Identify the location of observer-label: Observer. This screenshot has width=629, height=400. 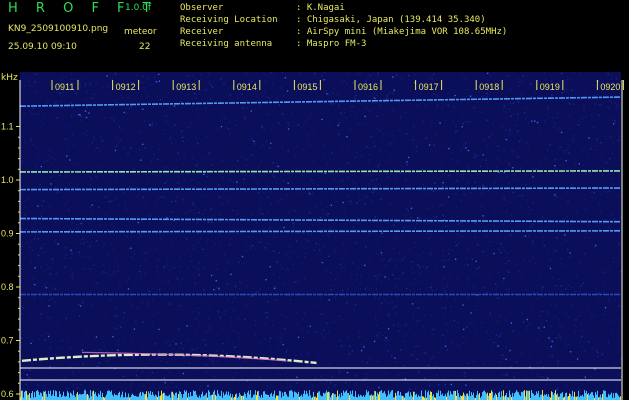
(202, 8).